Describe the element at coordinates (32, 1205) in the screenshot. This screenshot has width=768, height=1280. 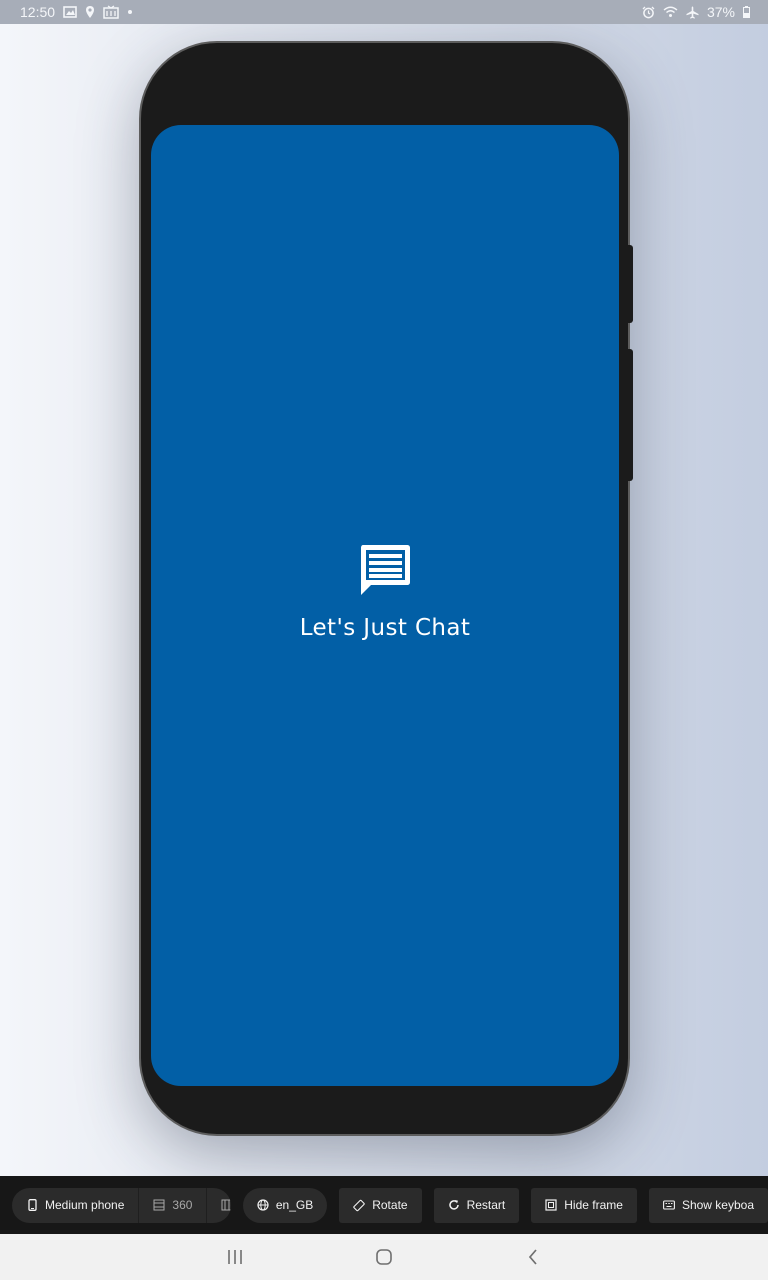
I see `phone-icon` at that location.